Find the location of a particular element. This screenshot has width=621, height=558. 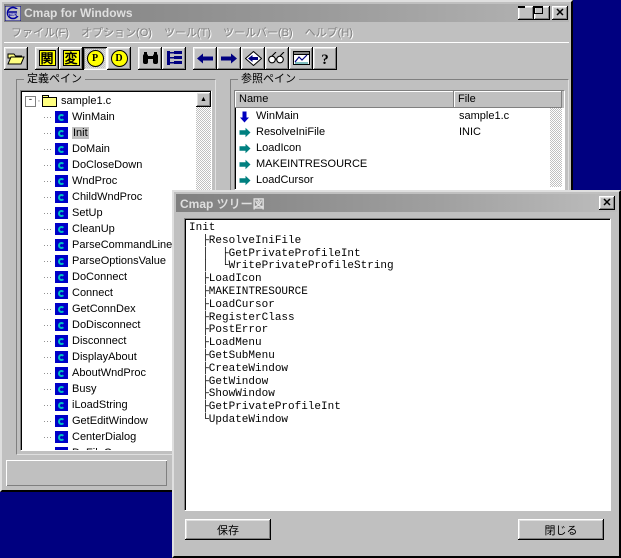

tree-item: ··· WinMain is located at coordinates (116, 117).